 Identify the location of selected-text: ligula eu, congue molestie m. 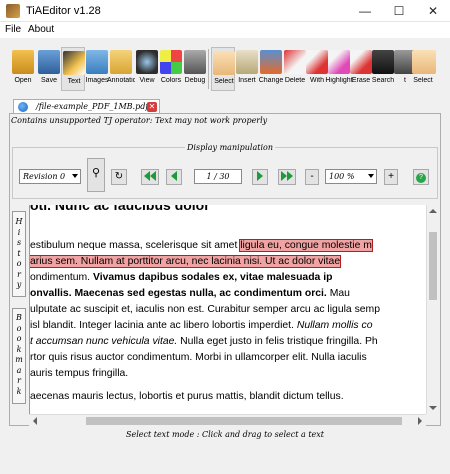
(306, 245).